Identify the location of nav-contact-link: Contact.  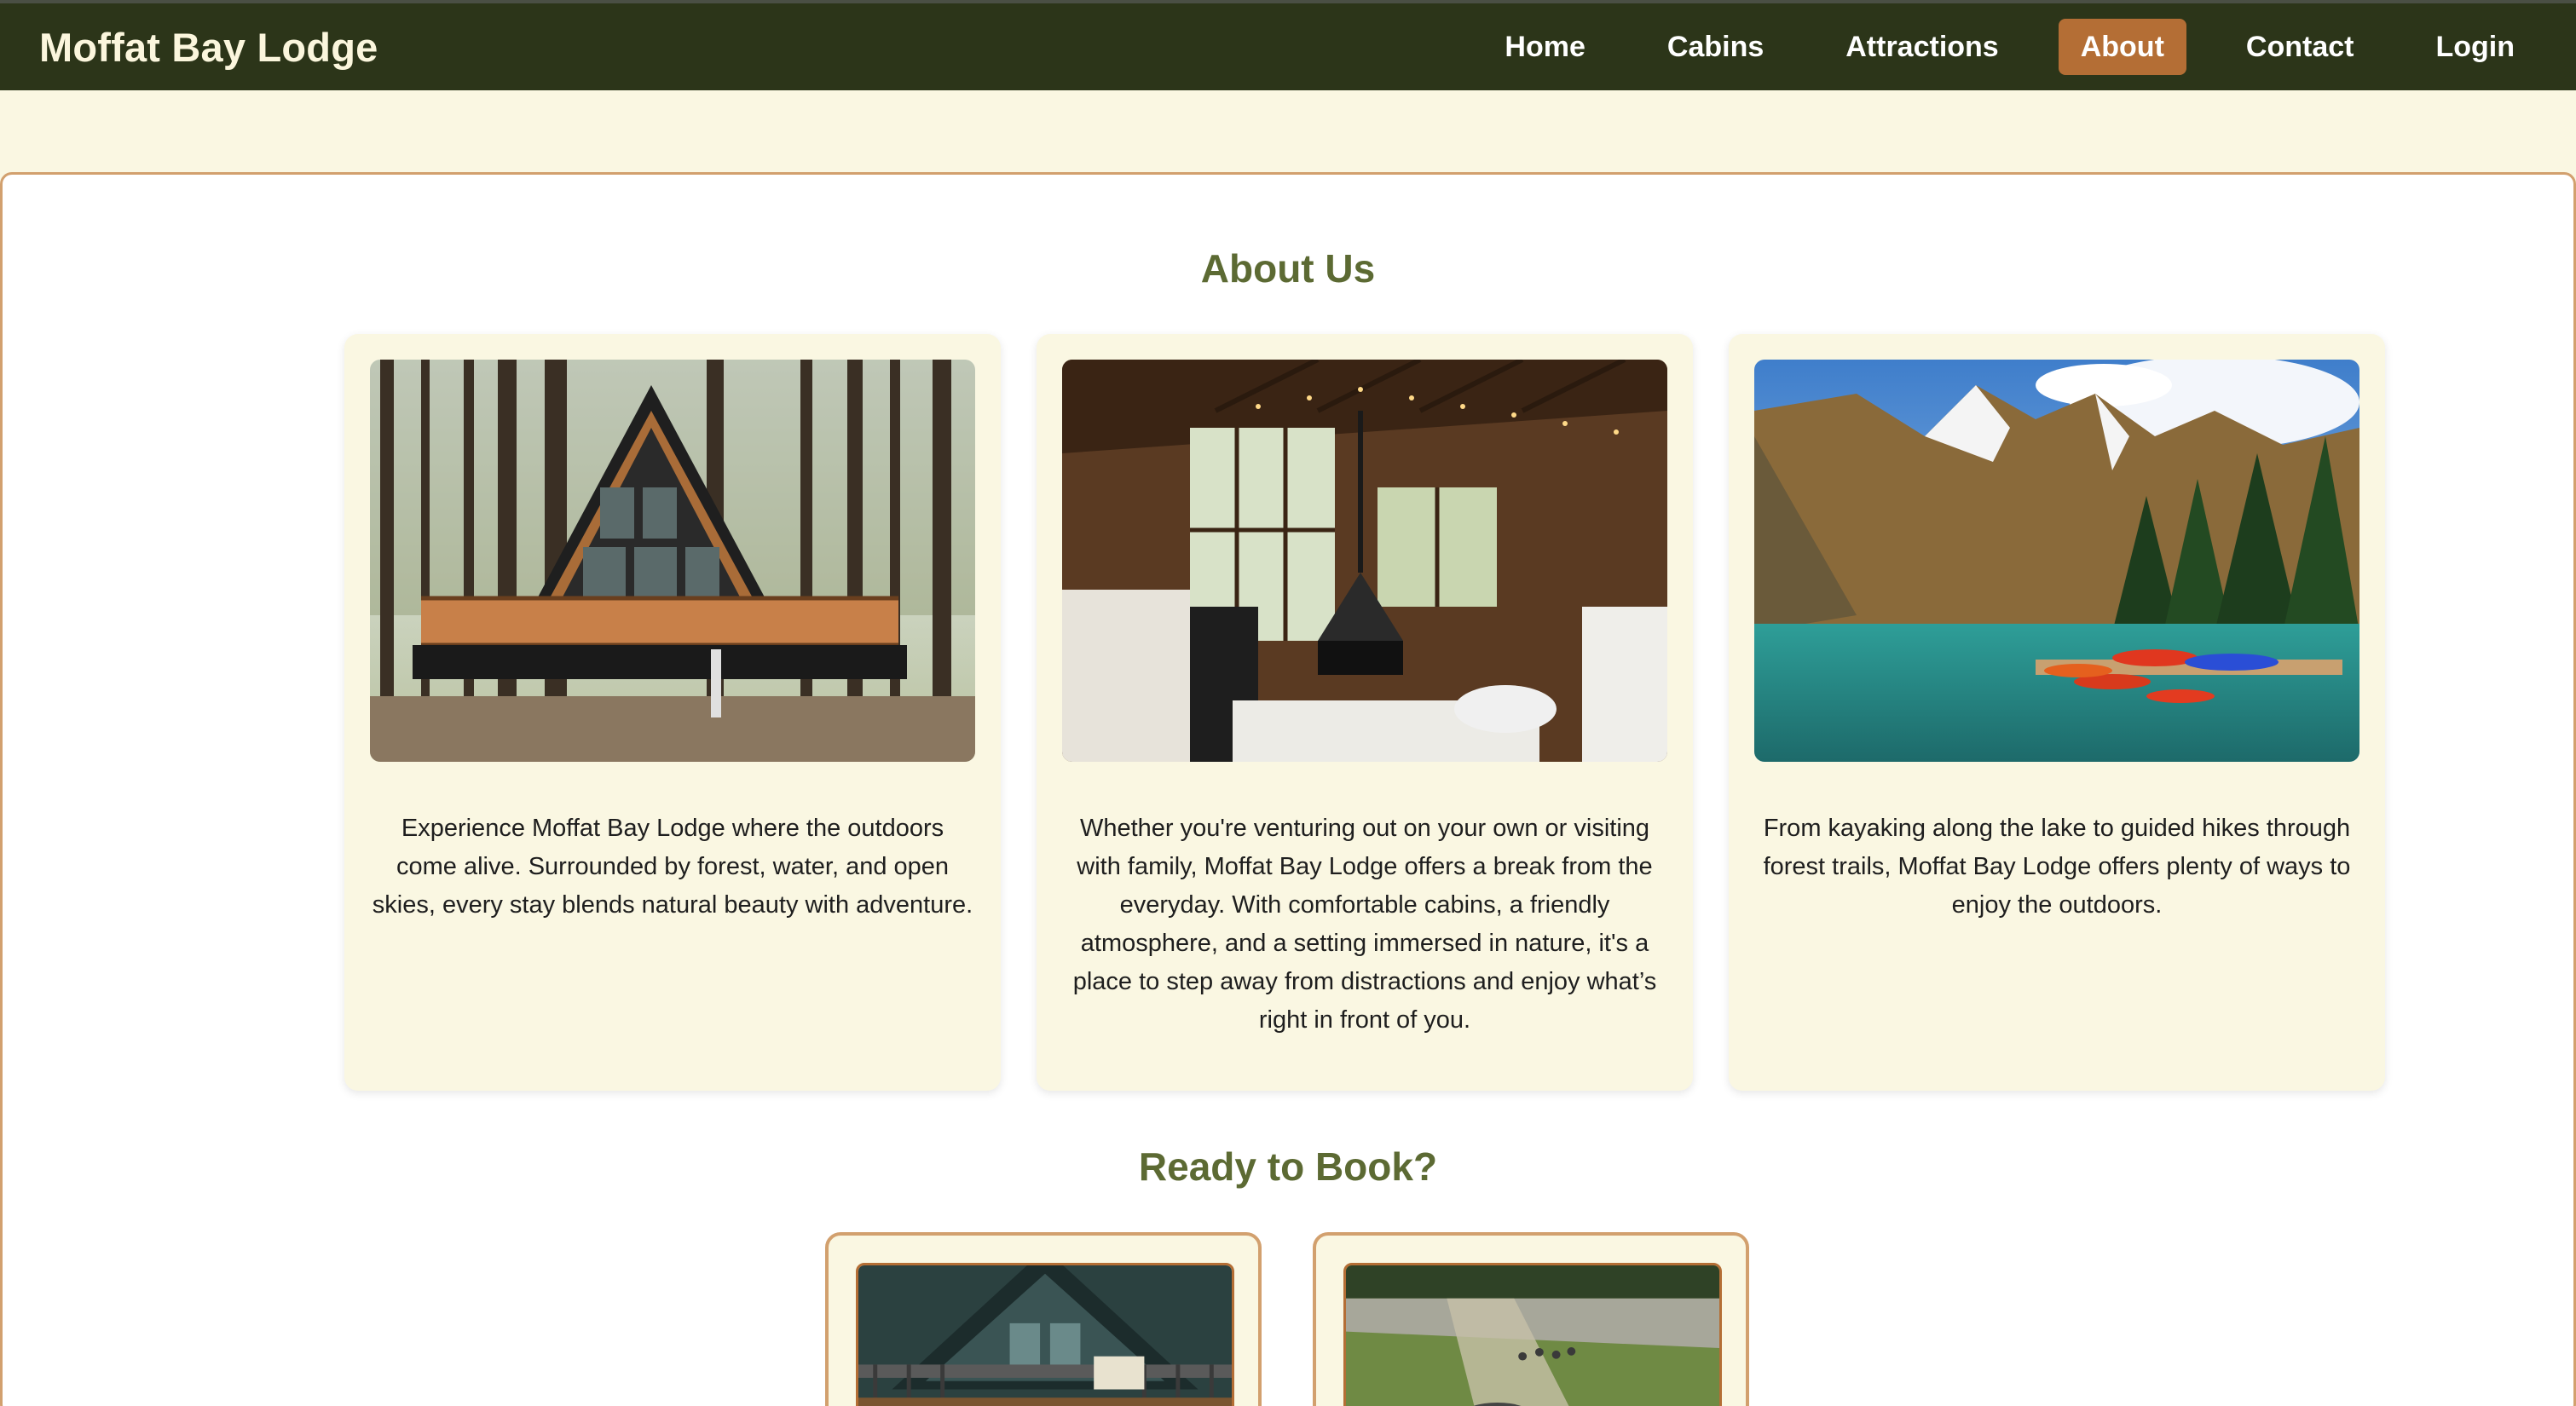
(2300, 47).